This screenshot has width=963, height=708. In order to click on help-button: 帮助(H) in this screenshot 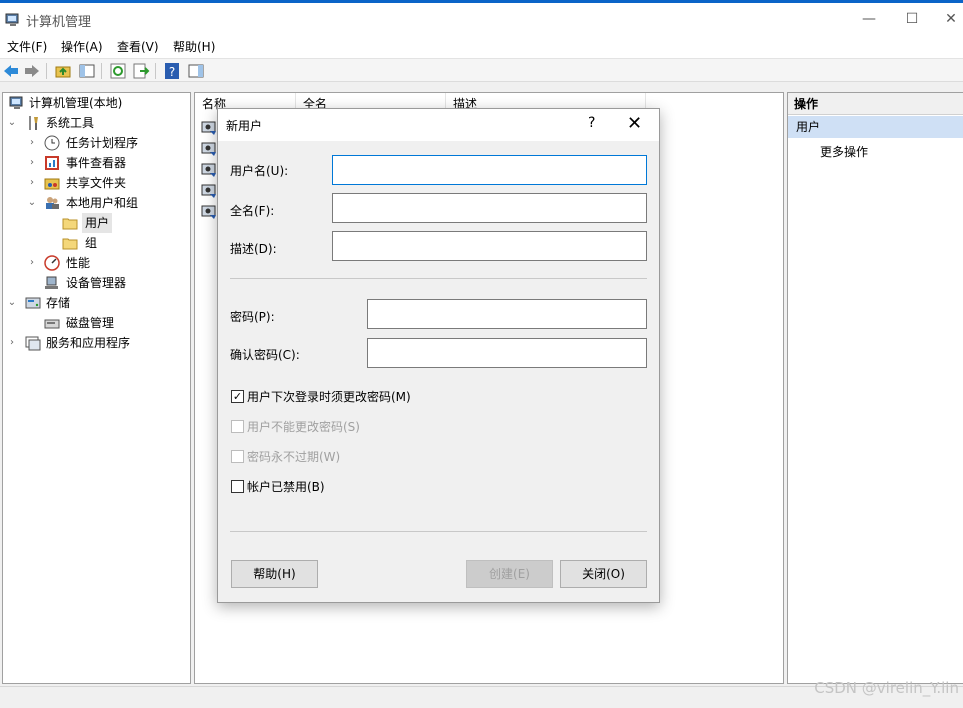, I will do `click(274, 574)`.